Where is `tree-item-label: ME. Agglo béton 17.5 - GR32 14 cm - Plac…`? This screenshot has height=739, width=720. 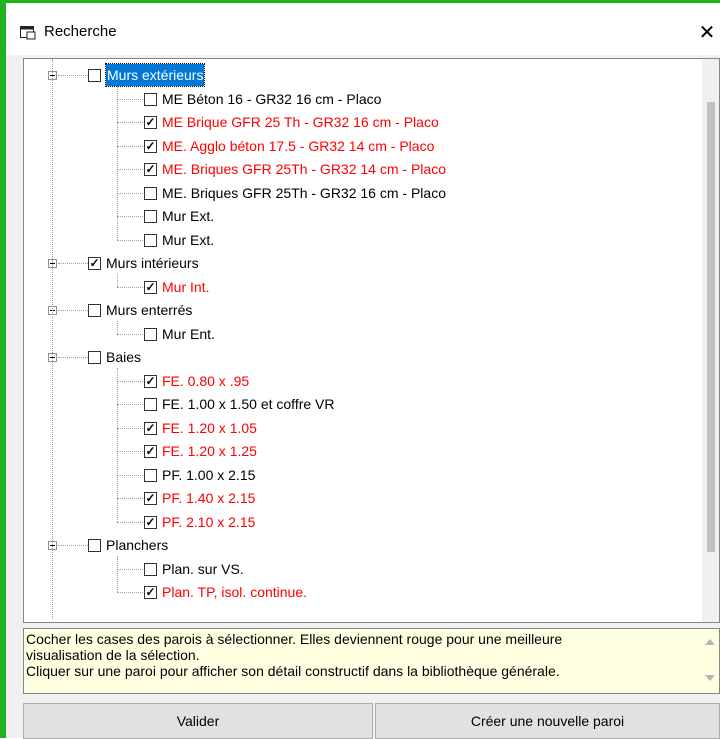
tree-item-label: ME. Agglo béton 17.5 - GR32 14 cm - Plac… is located at coordinates (298, 145).